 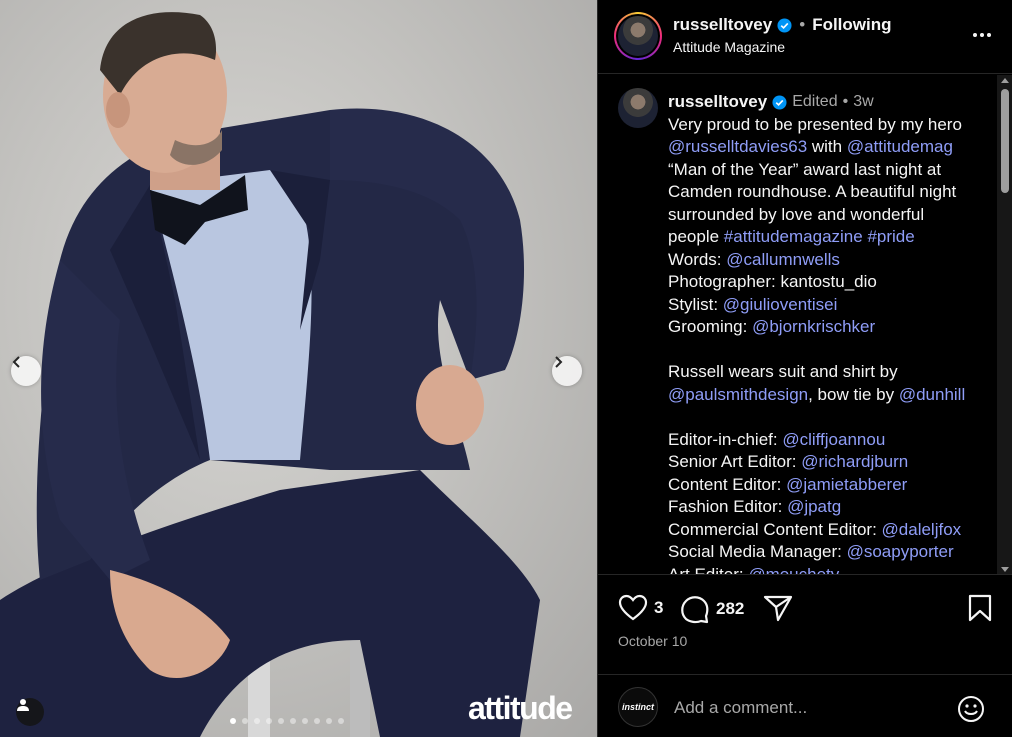 I want to click on emoji-icon, so click(x=971, y=709).